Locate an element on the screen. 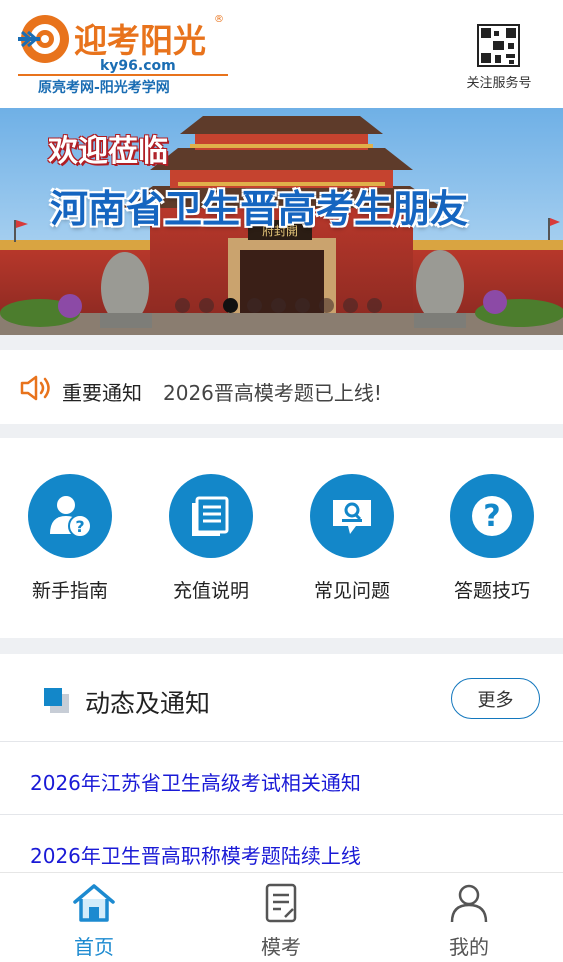 The image size is (563, 962). carousel-dots is located at coordinates (278, 305).